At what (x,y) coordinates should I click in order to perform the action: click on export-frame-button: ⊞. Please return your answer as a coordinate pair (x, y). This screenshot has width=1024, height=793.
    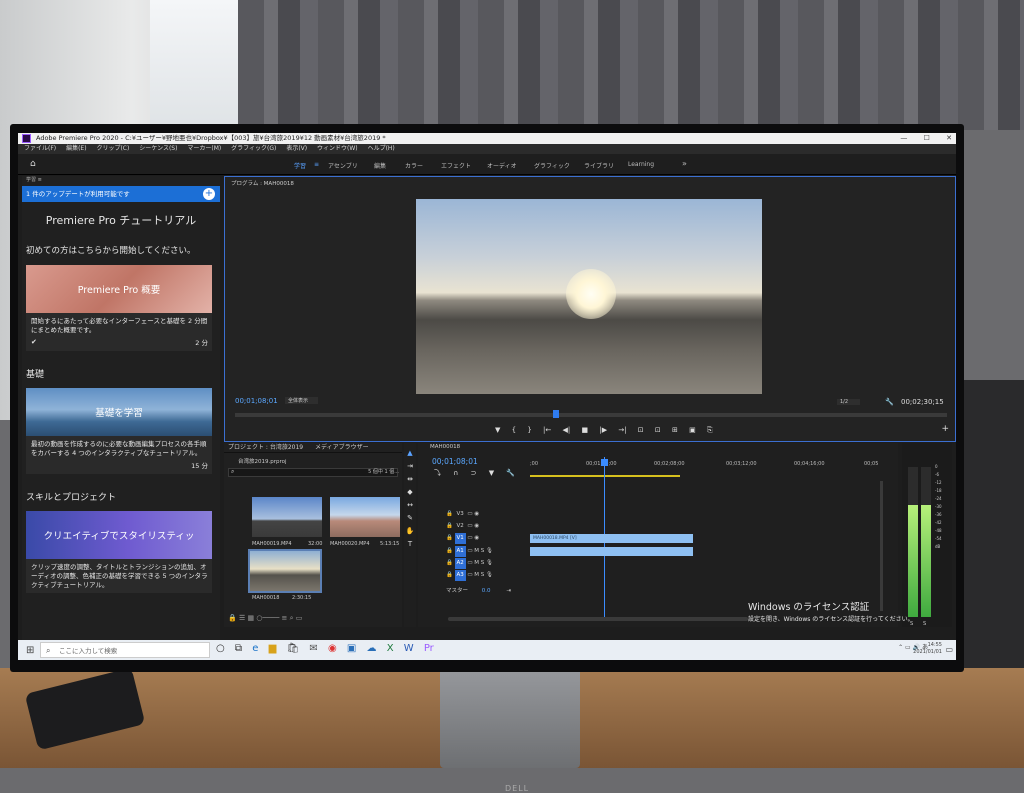
    Looking at the image, I should click on (675, 430).